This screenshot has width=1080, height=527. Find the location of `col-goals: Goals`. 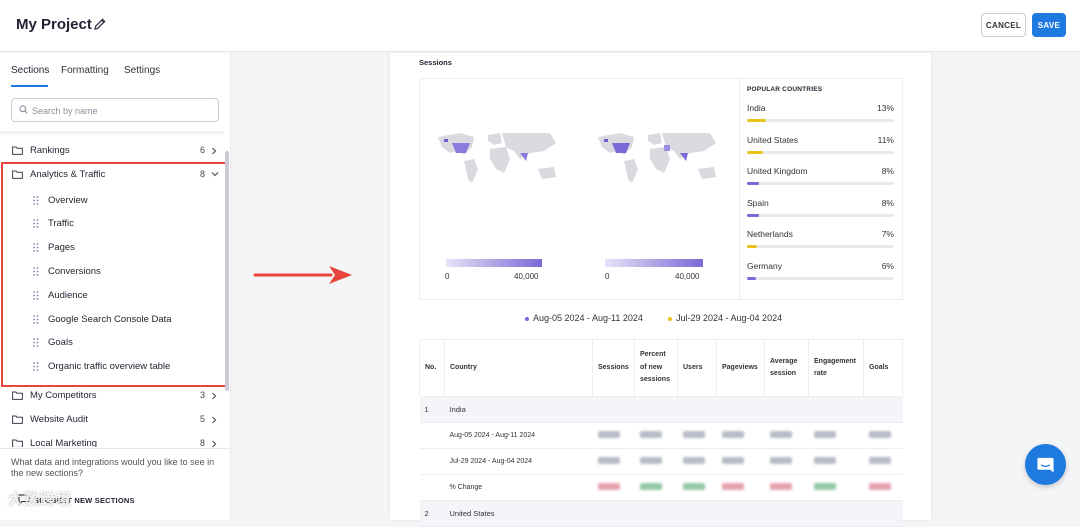

col-goals: Goals is located at coordinates (883, 368).